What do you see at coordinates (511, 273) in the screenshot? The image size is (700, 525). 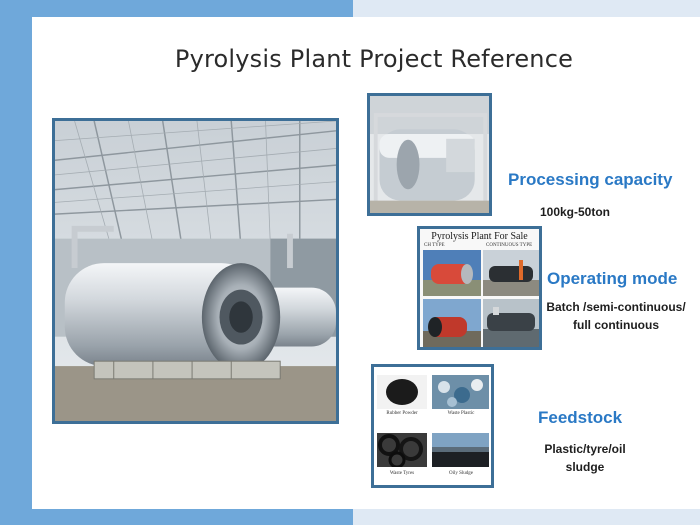 I see `collage-tile-continuous` at bounding box center [511, 273].